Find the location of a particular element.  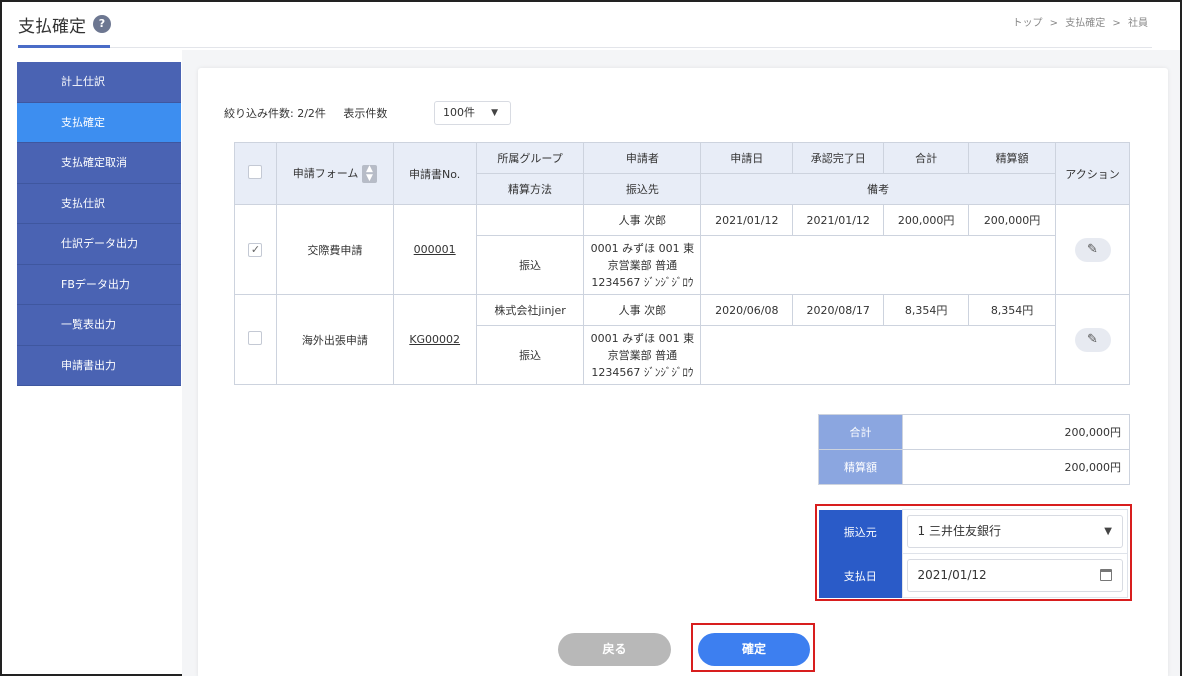

page-title: 支払確定 is located at coordinates (52, 27).